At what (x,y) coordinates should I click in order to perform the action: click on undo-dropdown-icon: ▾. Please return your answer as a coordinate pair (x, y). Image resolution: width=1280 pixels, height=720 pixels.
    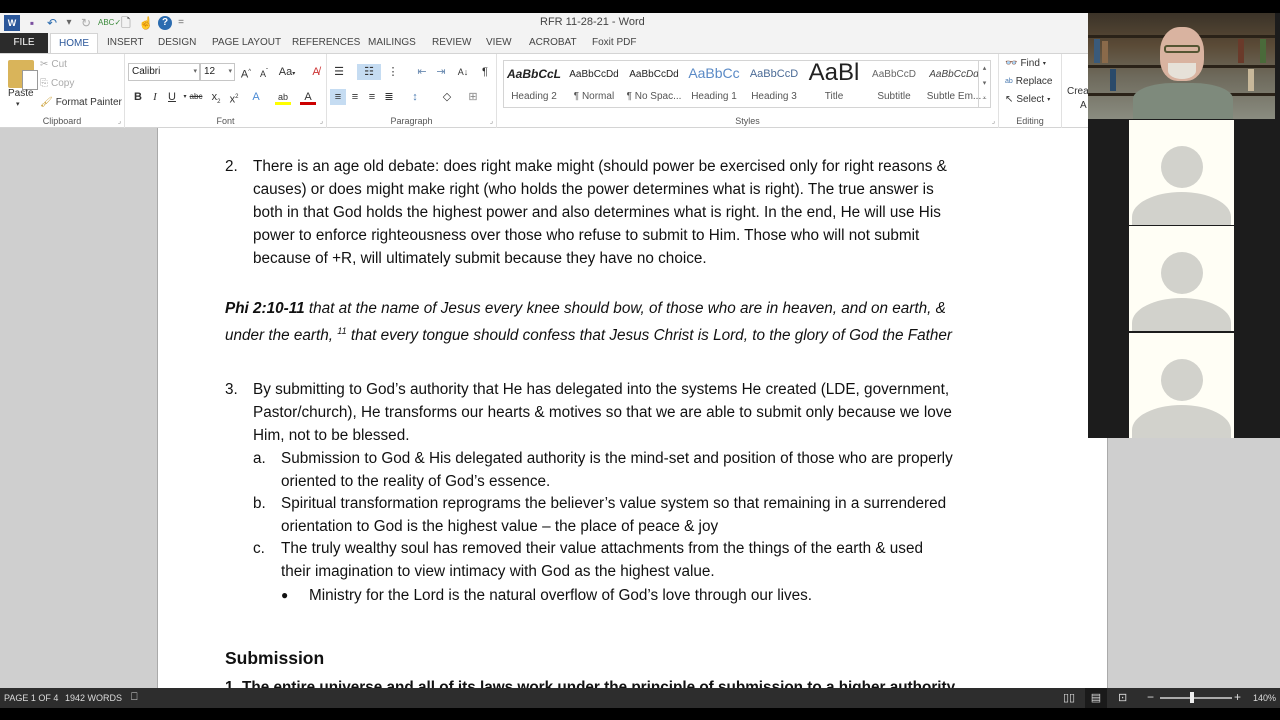
    Looking at the image, I should click on (69, 23).